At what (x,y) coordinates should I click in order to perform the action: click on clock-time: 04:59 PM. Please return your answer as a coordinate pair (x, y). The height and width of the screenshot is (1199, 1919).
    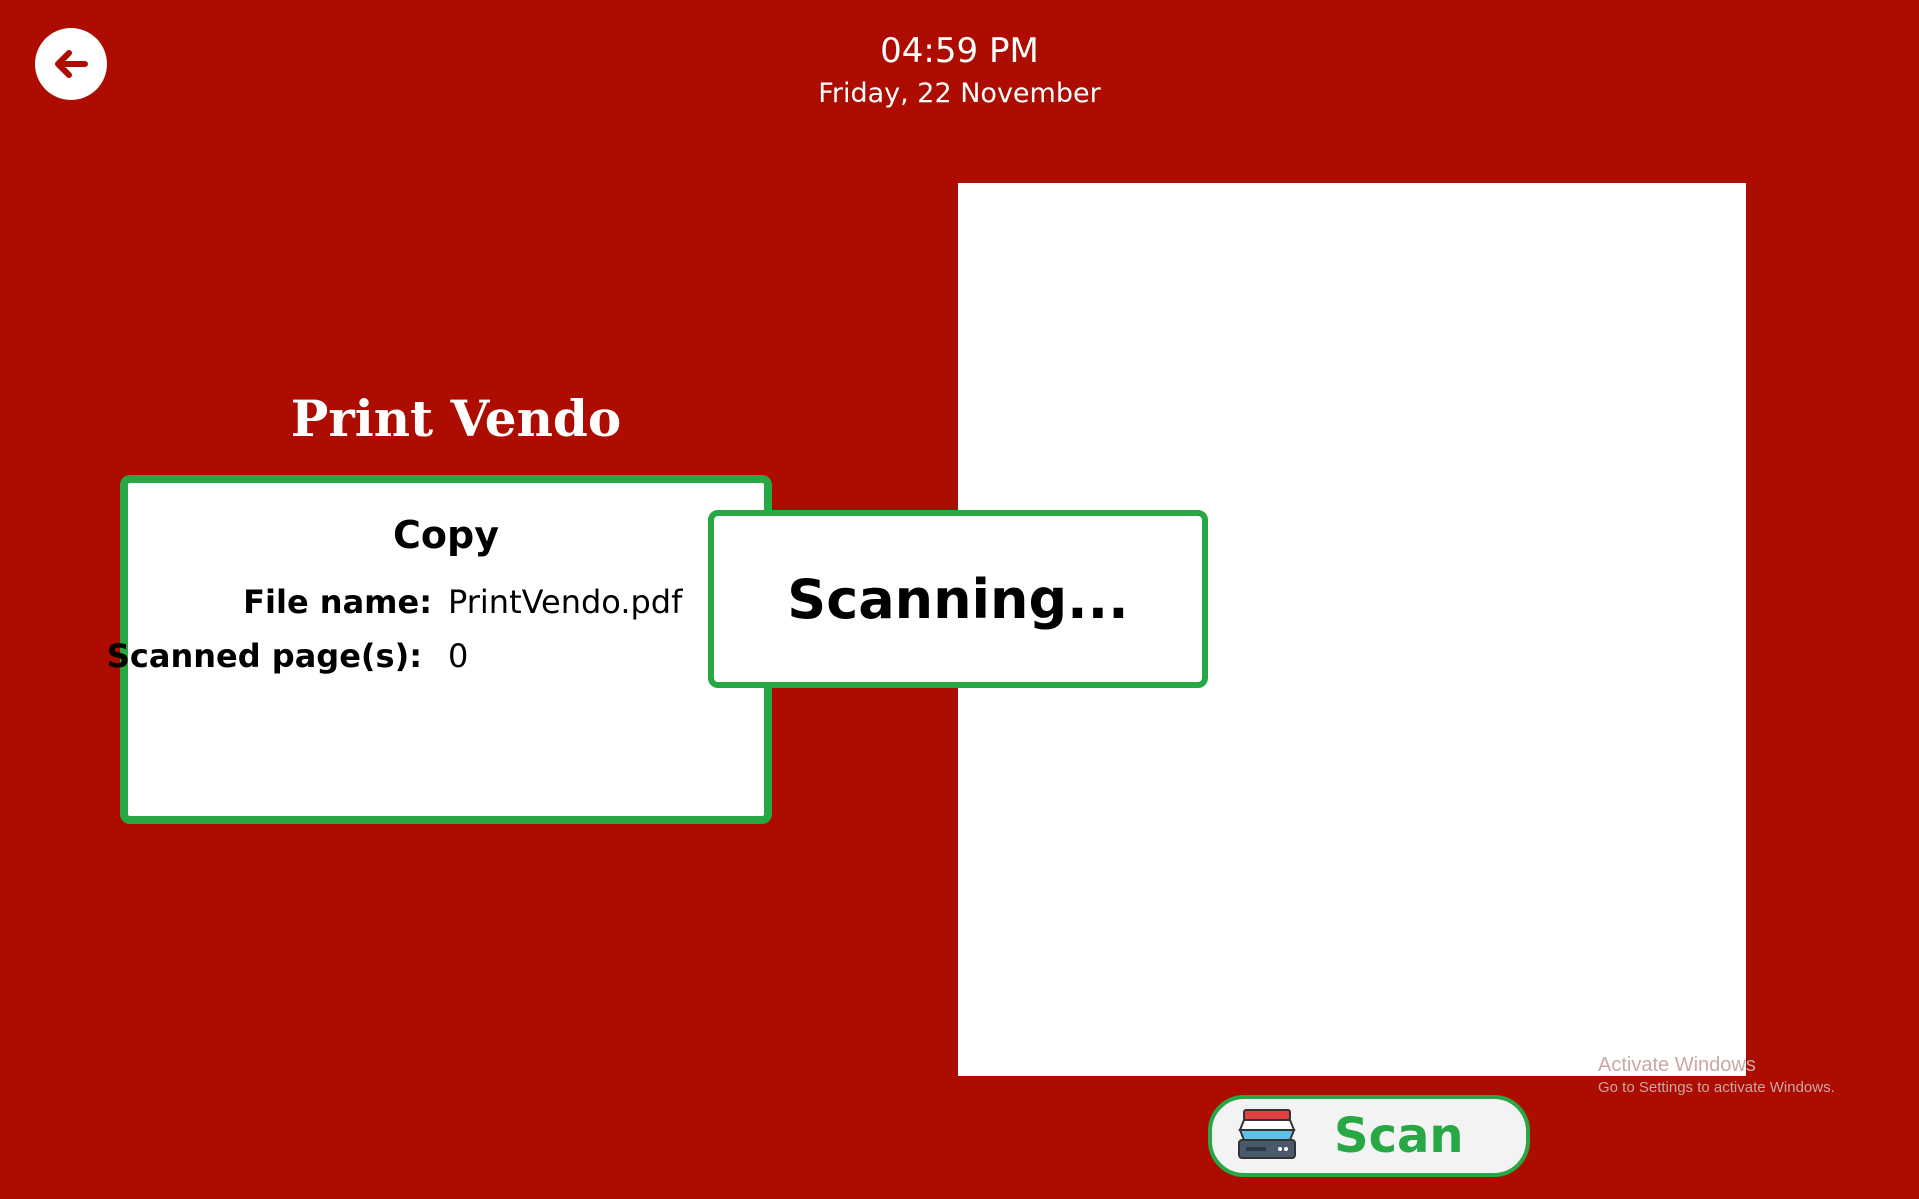
    Looking at the image, I should click on (959, 51).